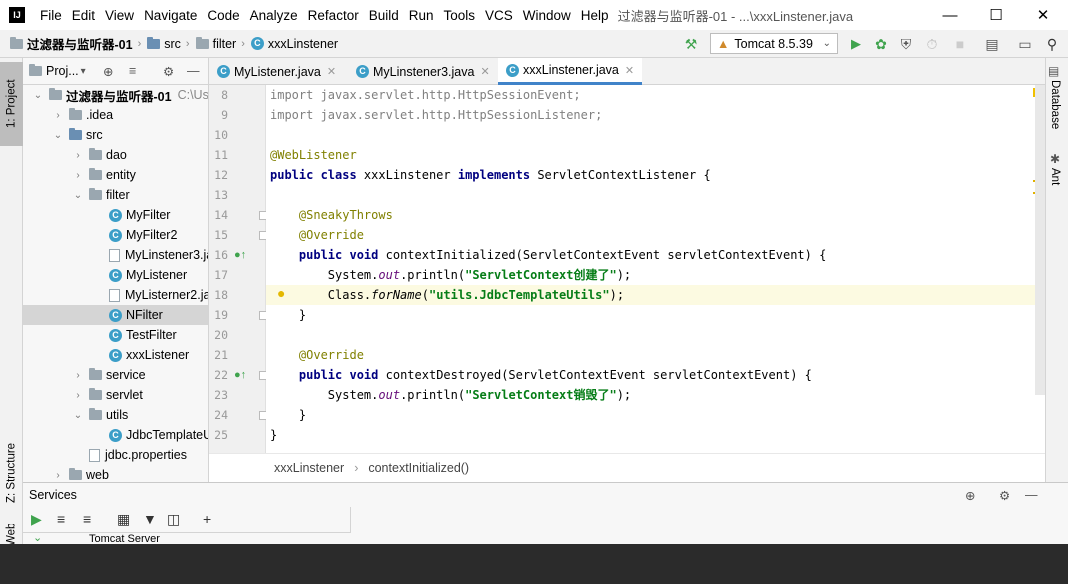 The width and height of the screenshot is (1068, 584). Describe the element at coordinates (170, 15) in the screenshot. I see `menu-navigate: Navigate` at that location.